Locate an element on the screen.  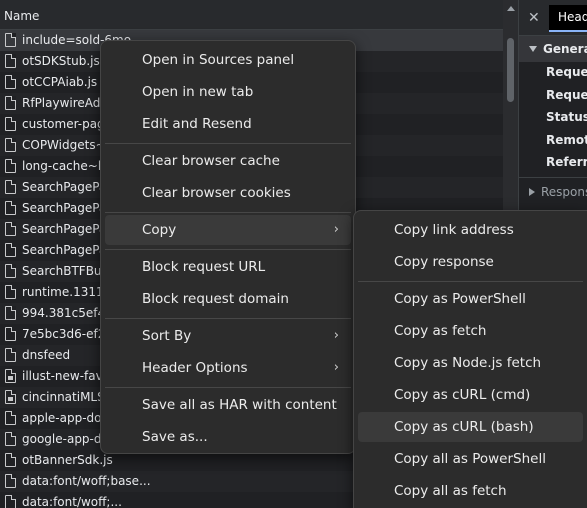
general-section-header: General is located at coordinates (553, 49).